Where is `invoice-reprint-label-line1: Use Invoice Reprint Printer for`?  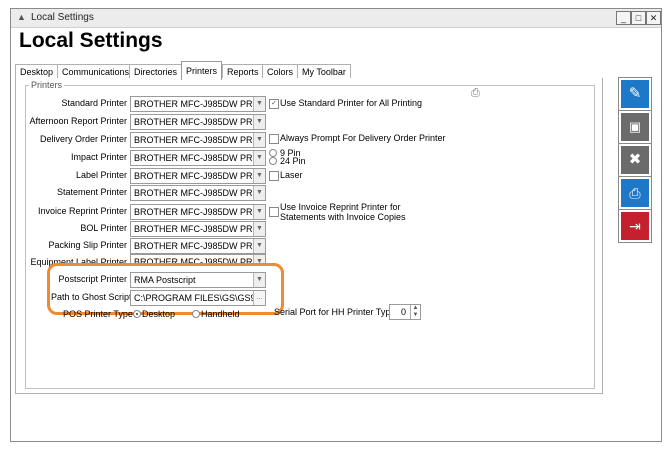
invoice-reprint-label-line1: Use Invoice Reprint Printer for is located at coordinates (340, 207).